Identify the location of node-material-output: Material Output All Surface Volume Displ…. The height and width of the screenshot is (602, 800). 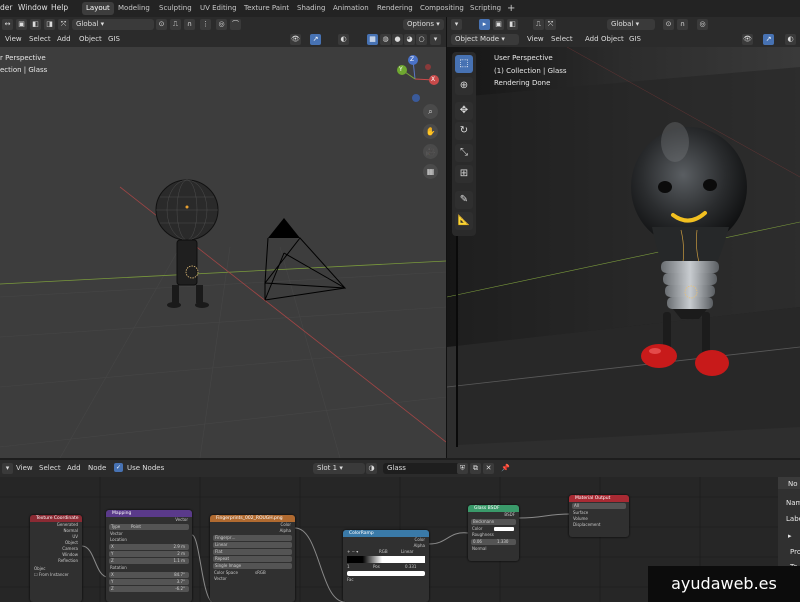
(599, 516).